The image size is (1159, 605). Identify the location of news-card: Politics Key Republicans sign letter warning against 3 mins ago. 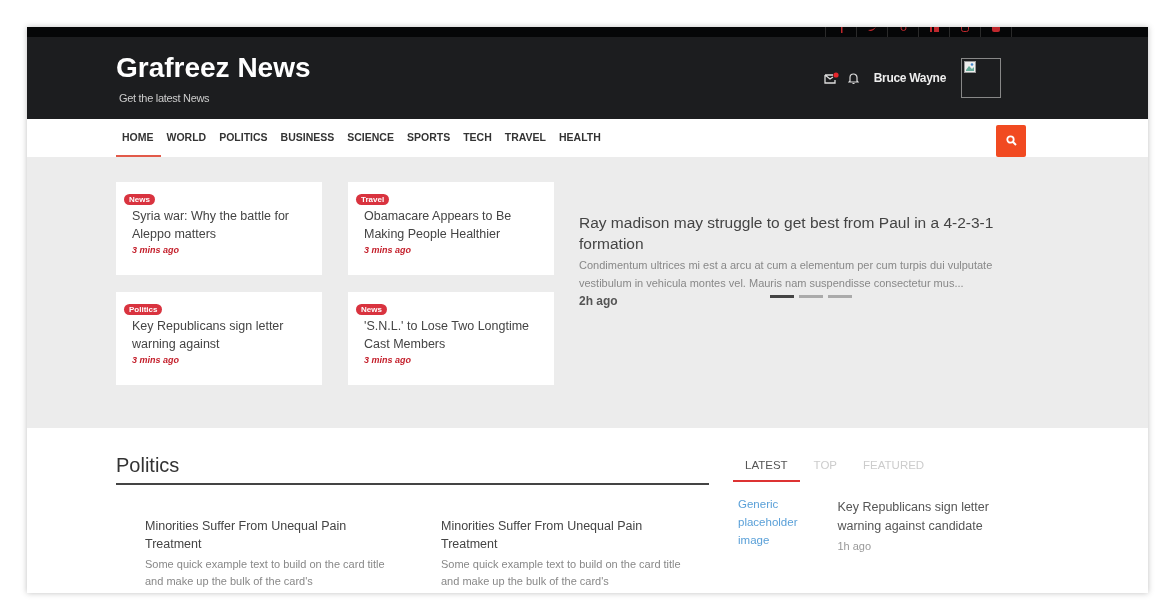
(219, 338).